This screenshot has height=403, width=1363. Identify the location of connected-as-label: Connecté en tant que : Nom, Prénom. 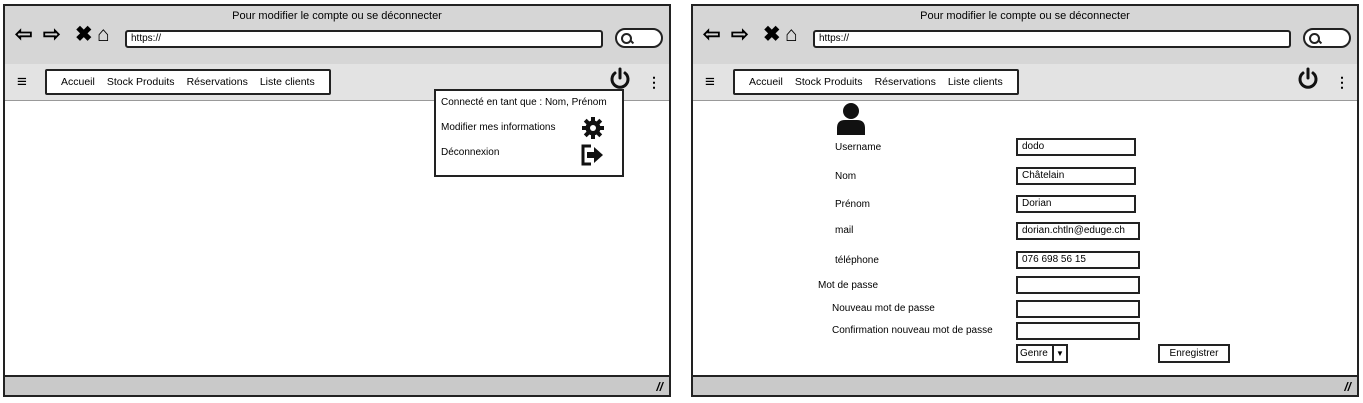
(524, 102).